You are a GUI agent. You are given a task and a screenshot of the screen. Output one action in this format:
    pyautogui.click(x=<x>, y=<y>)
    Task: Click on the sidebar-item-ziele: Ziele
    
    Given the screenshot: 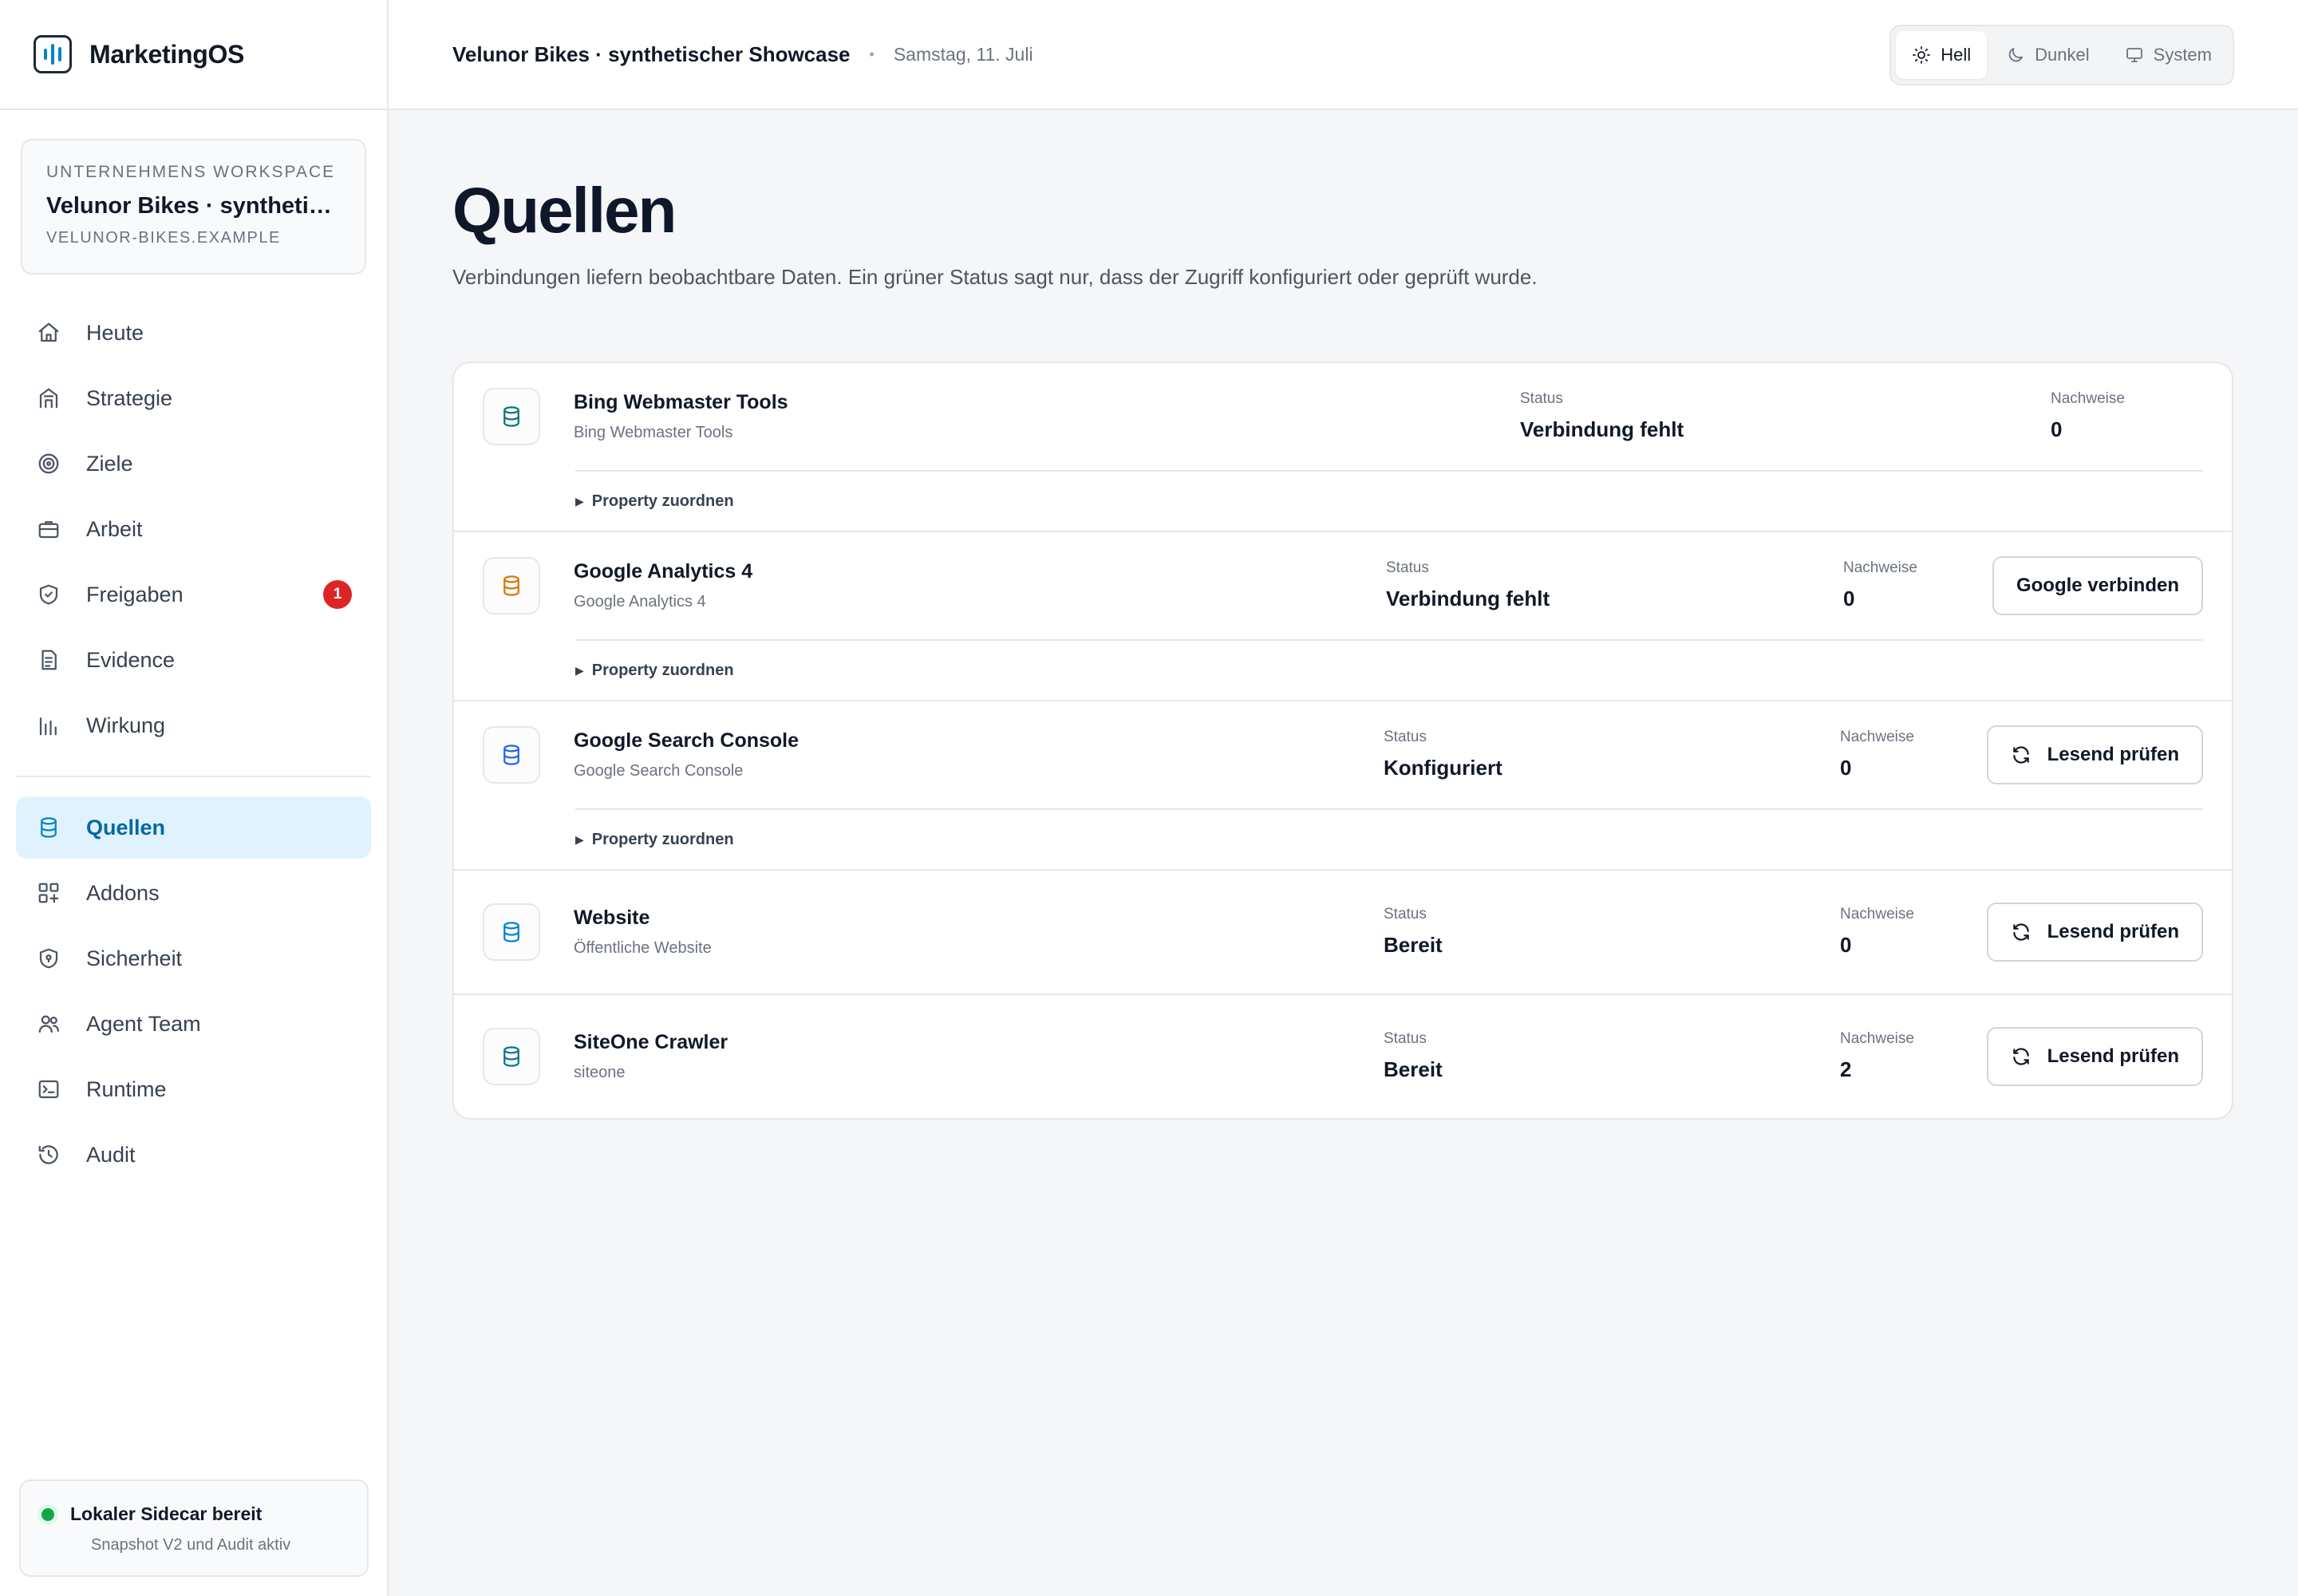 What is the action you would take?
    pyautogui.click(x=194, y=464)
    